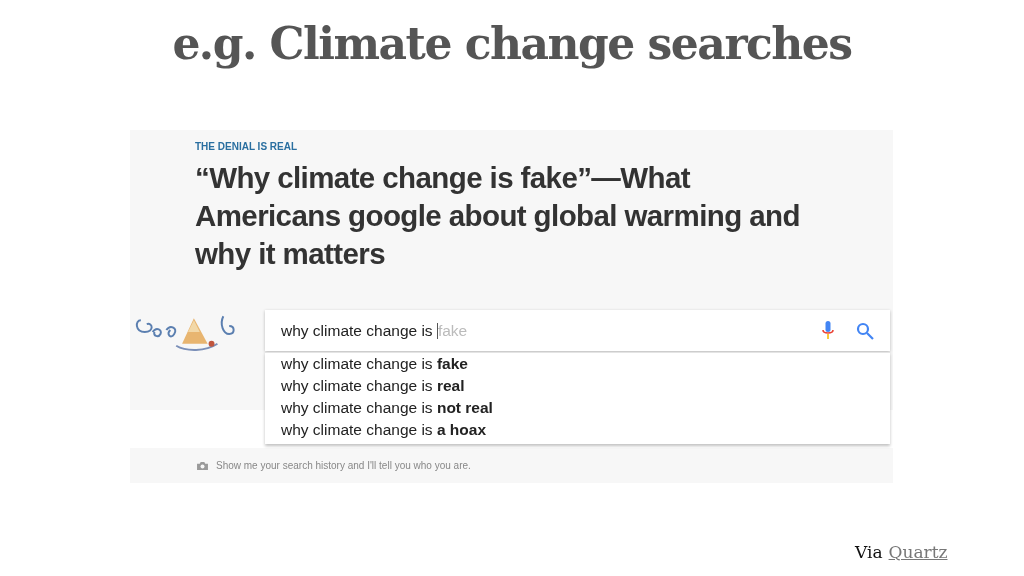  What do you see at coordinates (343, 465) in the screenshot?
I see `photo-caption: Show me your search history and I'll tell you who you are.` at bounding box center [343, 465].